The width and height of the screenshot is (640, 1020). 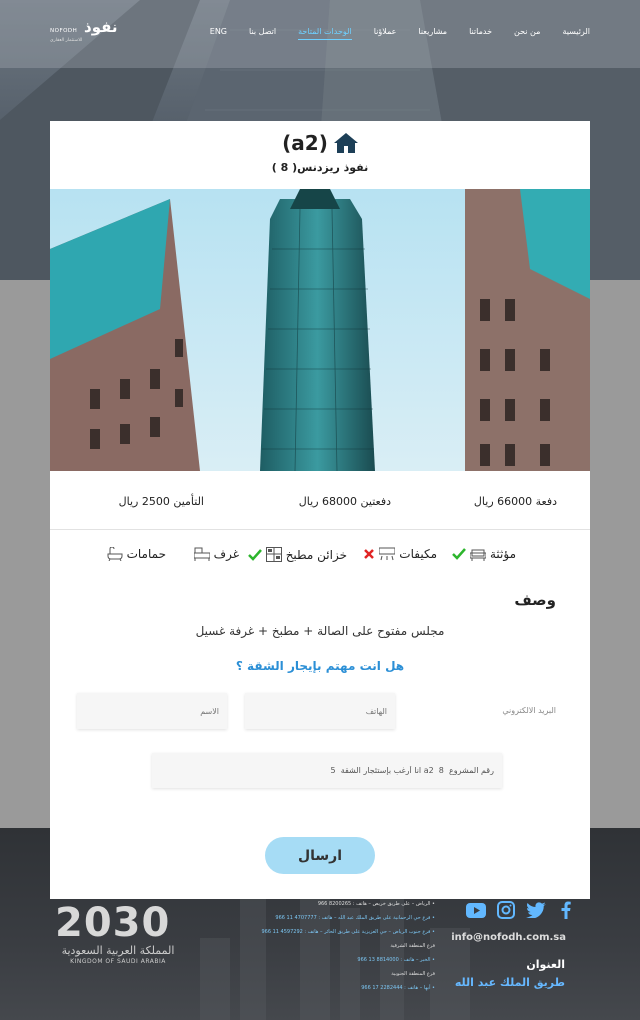 I want to click on unit-header: (a2) نفوذ ريزدنس( 8 ), so click(x=320, y=155).